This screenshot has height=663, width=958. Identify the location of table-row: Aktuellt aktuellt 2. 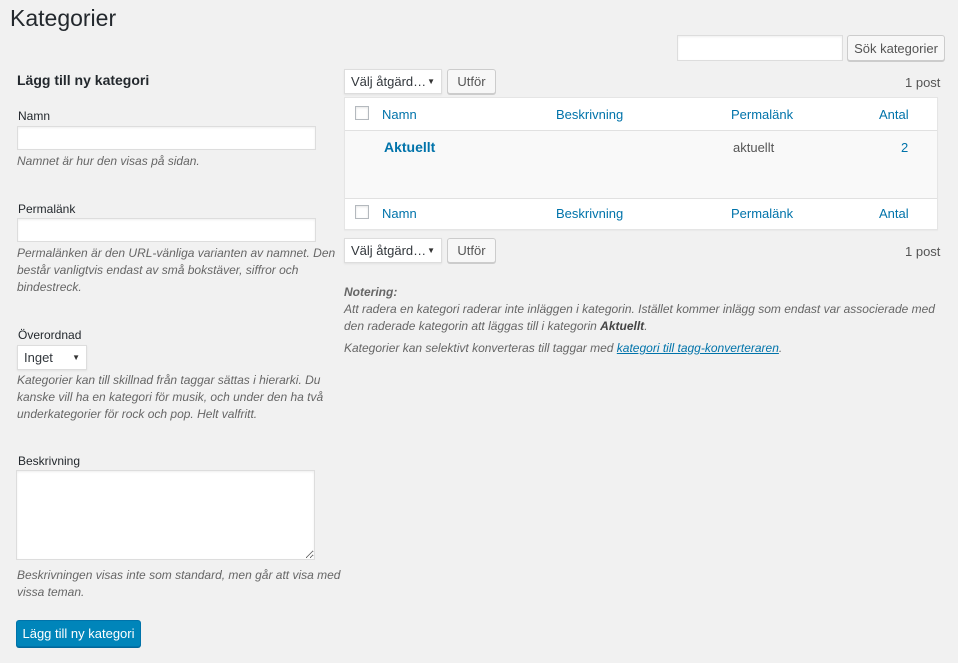
(641, 164).